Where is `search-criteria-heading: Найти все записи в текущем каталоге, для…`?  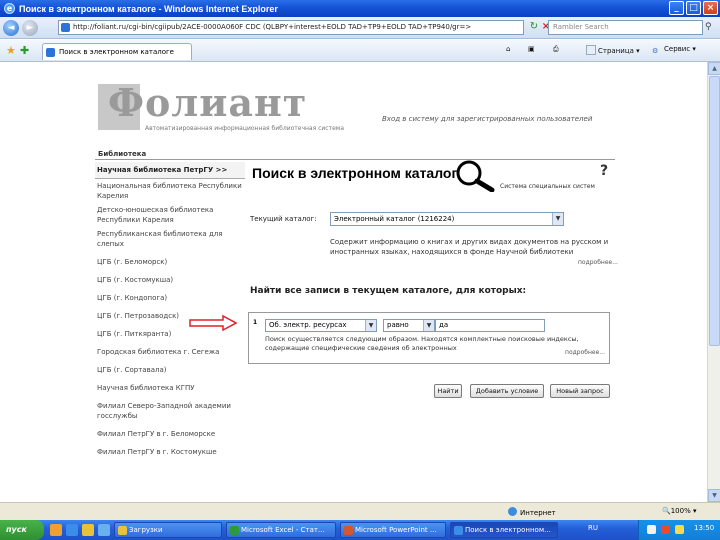
search-criteria-heading: Найти все записи в текущем каталоге, для… is located at coordinates (388, 291).